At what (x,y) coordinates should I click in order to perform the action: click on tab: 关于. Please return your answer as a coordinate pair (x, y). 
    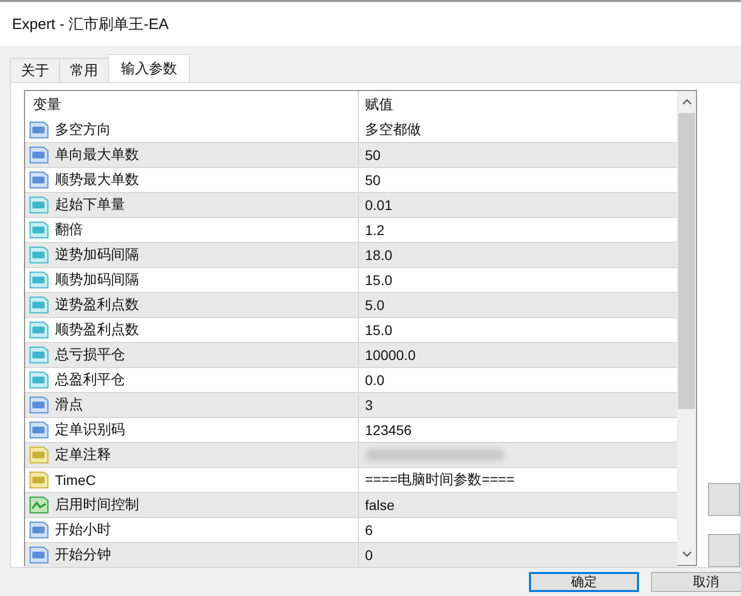
    Looking at the image, I should click on (35, 70).